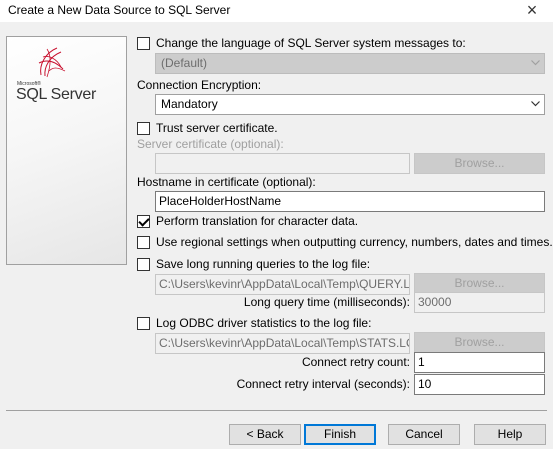 This screenshot has height=449, width=553. What do you see at coordinates (479, 384) in the screenshot?
I see `retry-interval-input: 10` at bounding box center [479, 384].